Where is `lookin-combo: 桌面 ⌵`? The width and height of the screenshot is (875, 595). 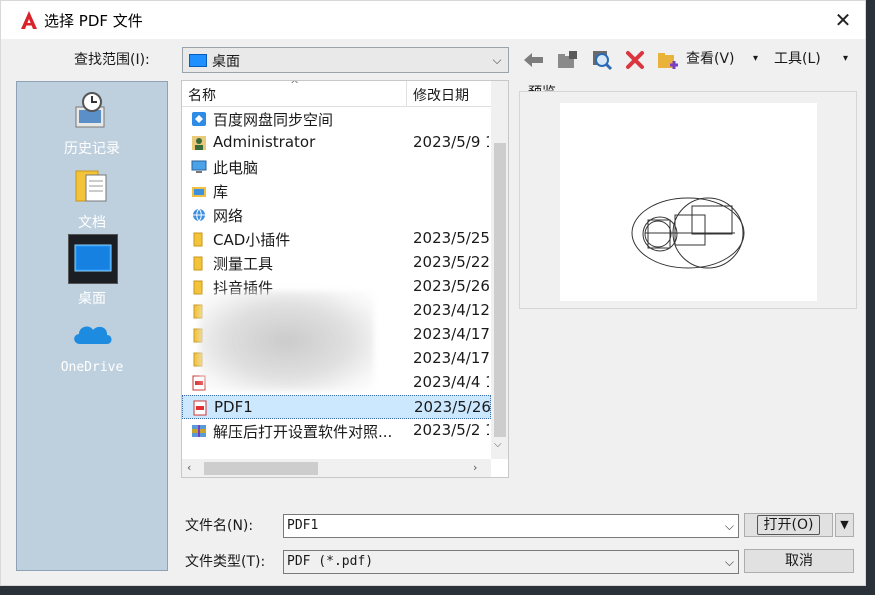
lookin-combo: 桌面 ⌵ is located at coordinates (345, 60).